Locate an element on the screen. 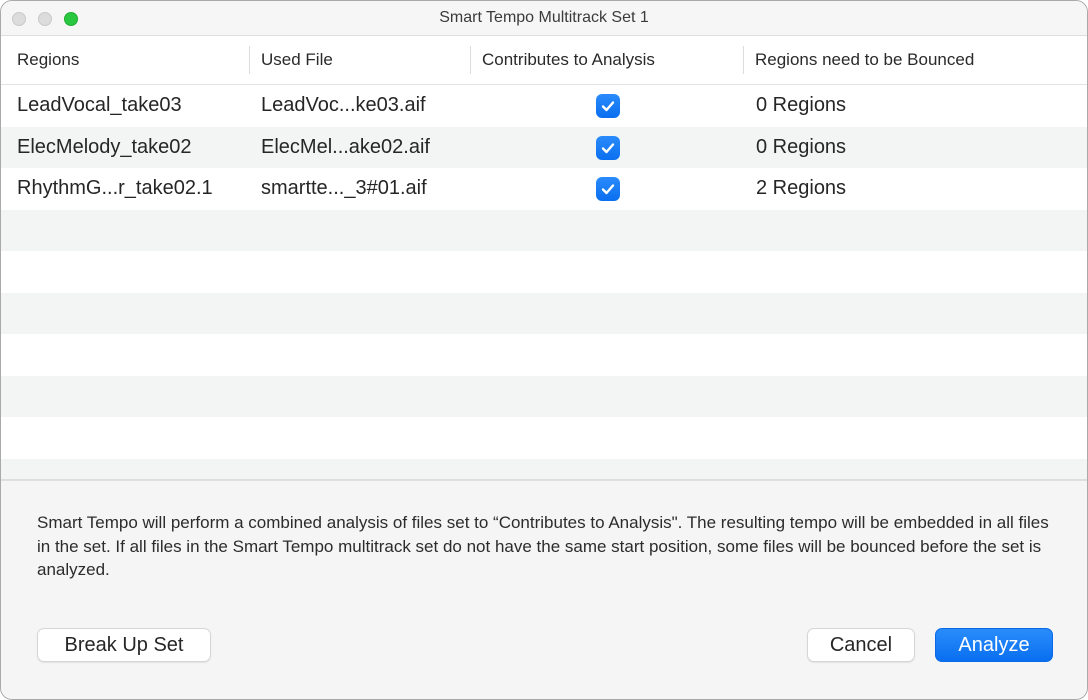 The height and width of the screenshot is (700, 1088). used-file: ElecMel...ake02.aif is located at coordinates (345, 146).